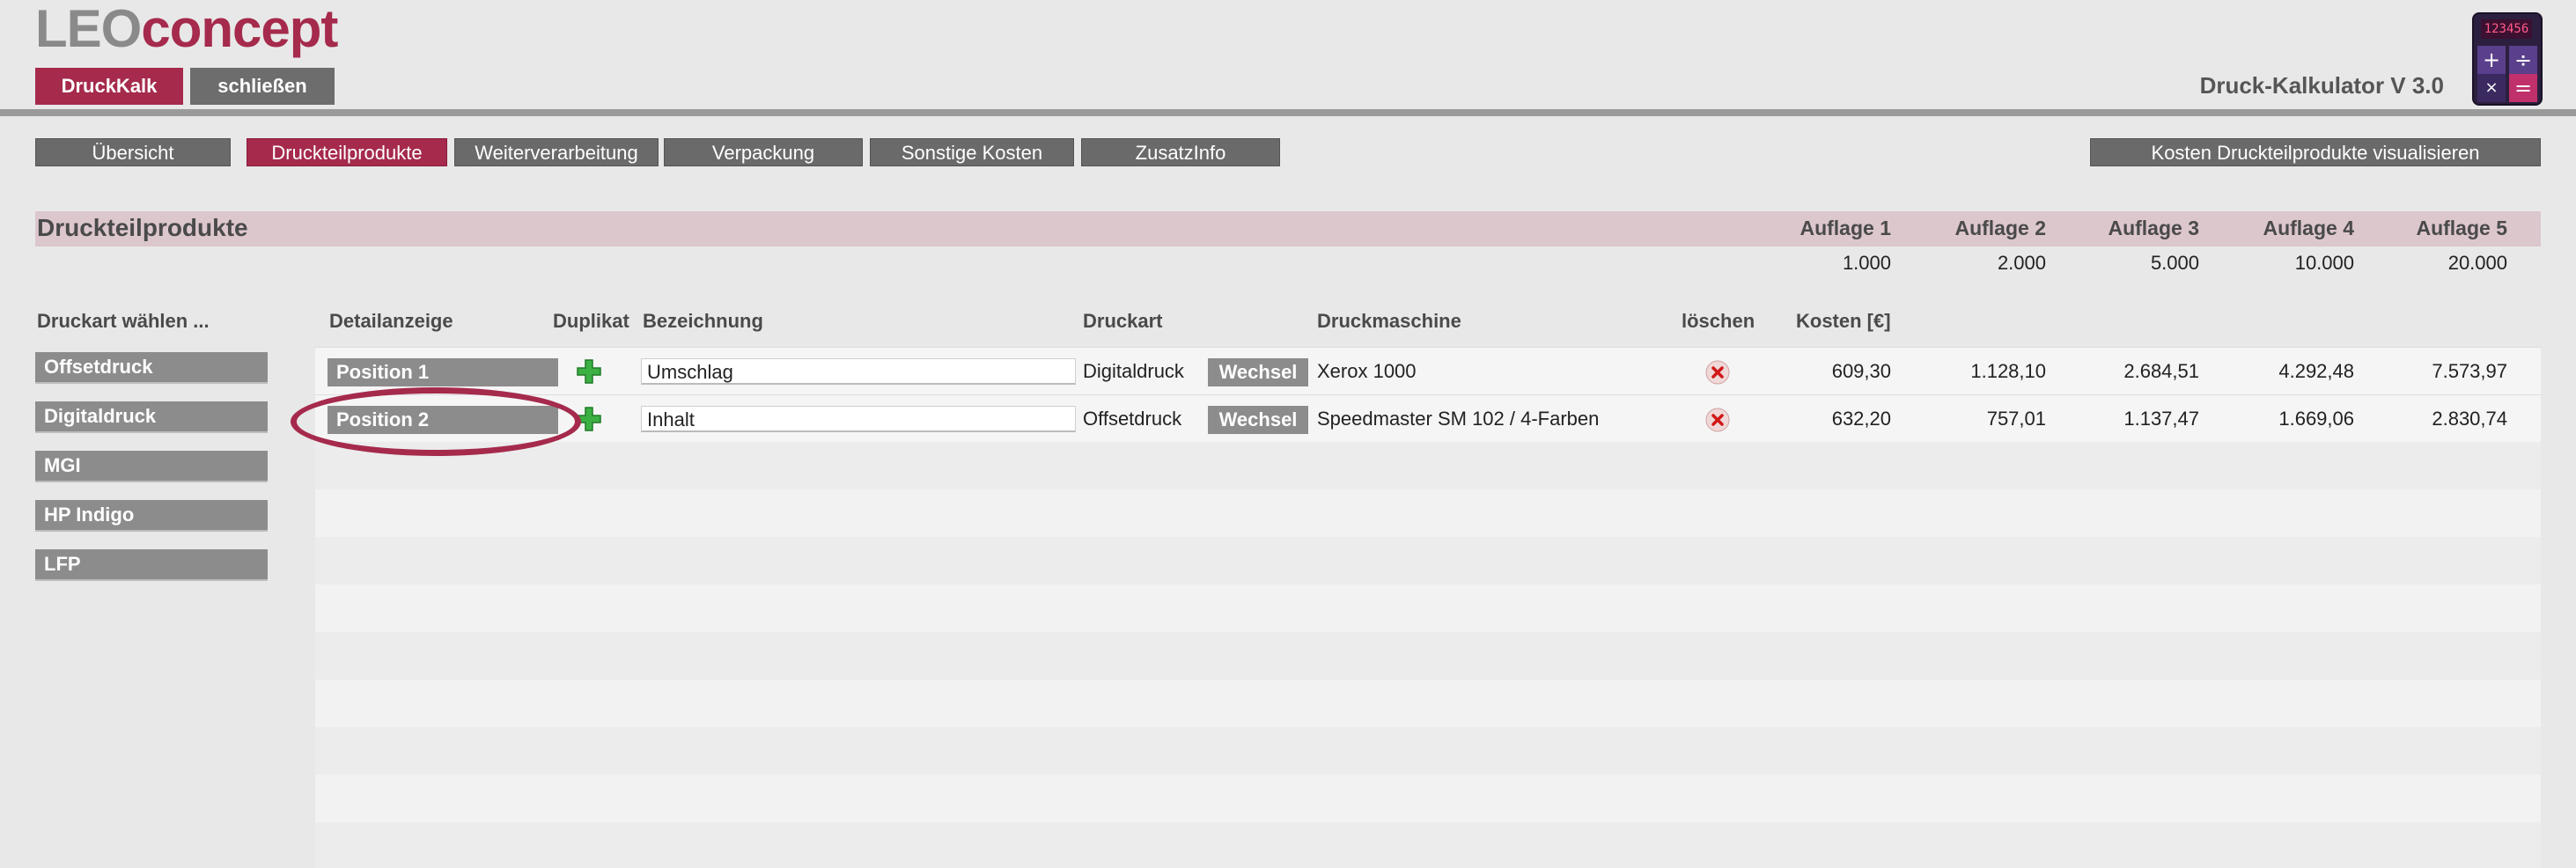 The image size is (2576, 868). I want to click on bezeichnung-field: Umschlag, so click(859, 371).